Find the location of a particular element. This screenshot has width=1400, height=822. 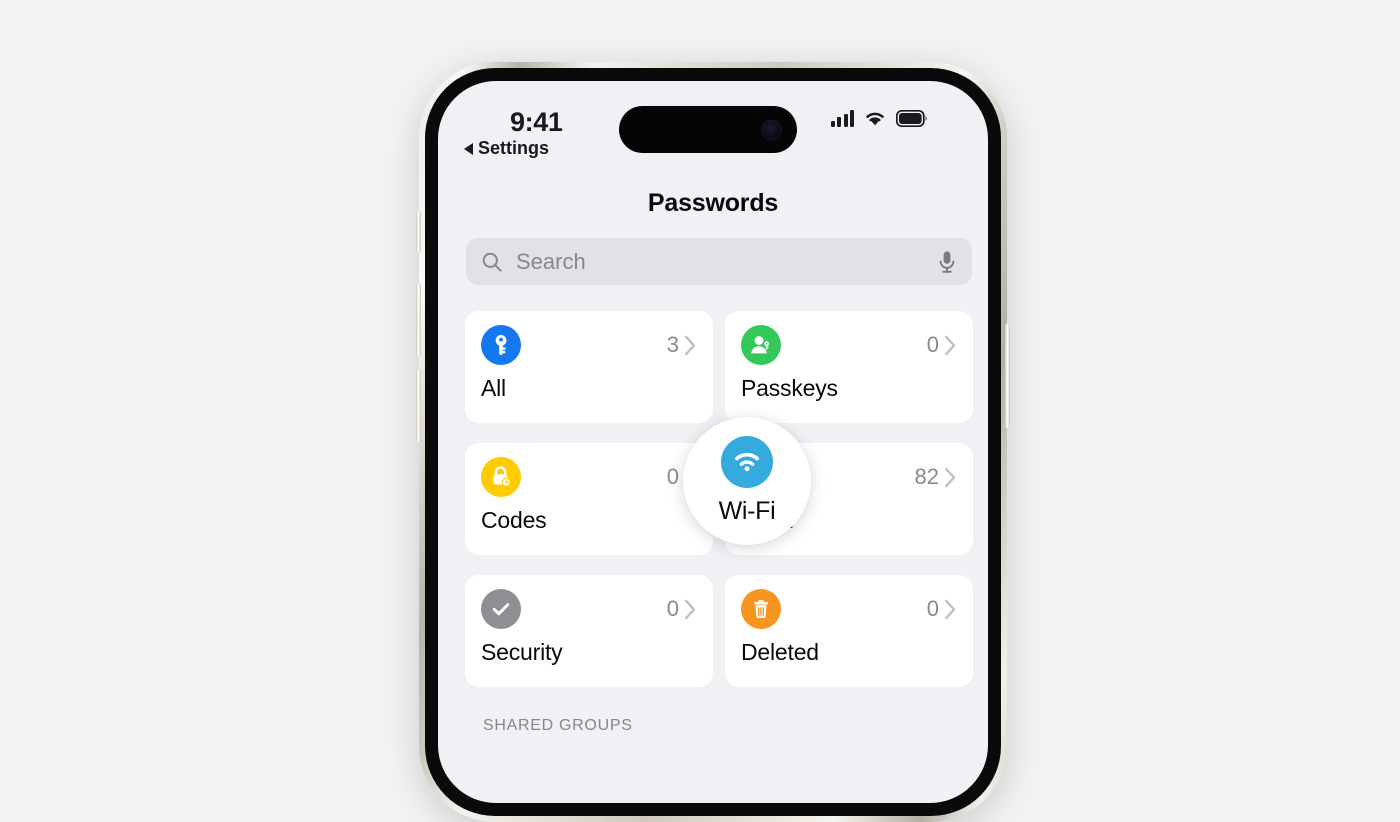

category-card-codes: 0 Codes is located at coordinates (589, 499).